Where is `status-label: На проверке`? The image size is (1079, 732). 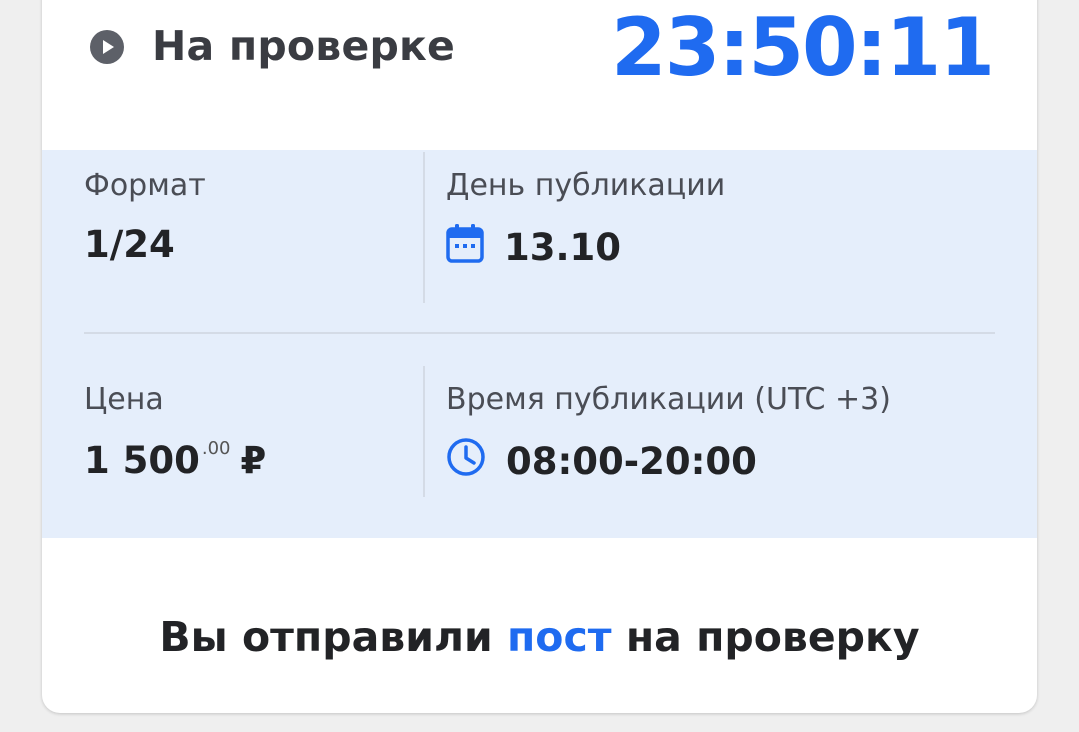 status-label: На проверке is located at coordinates (304, 46).